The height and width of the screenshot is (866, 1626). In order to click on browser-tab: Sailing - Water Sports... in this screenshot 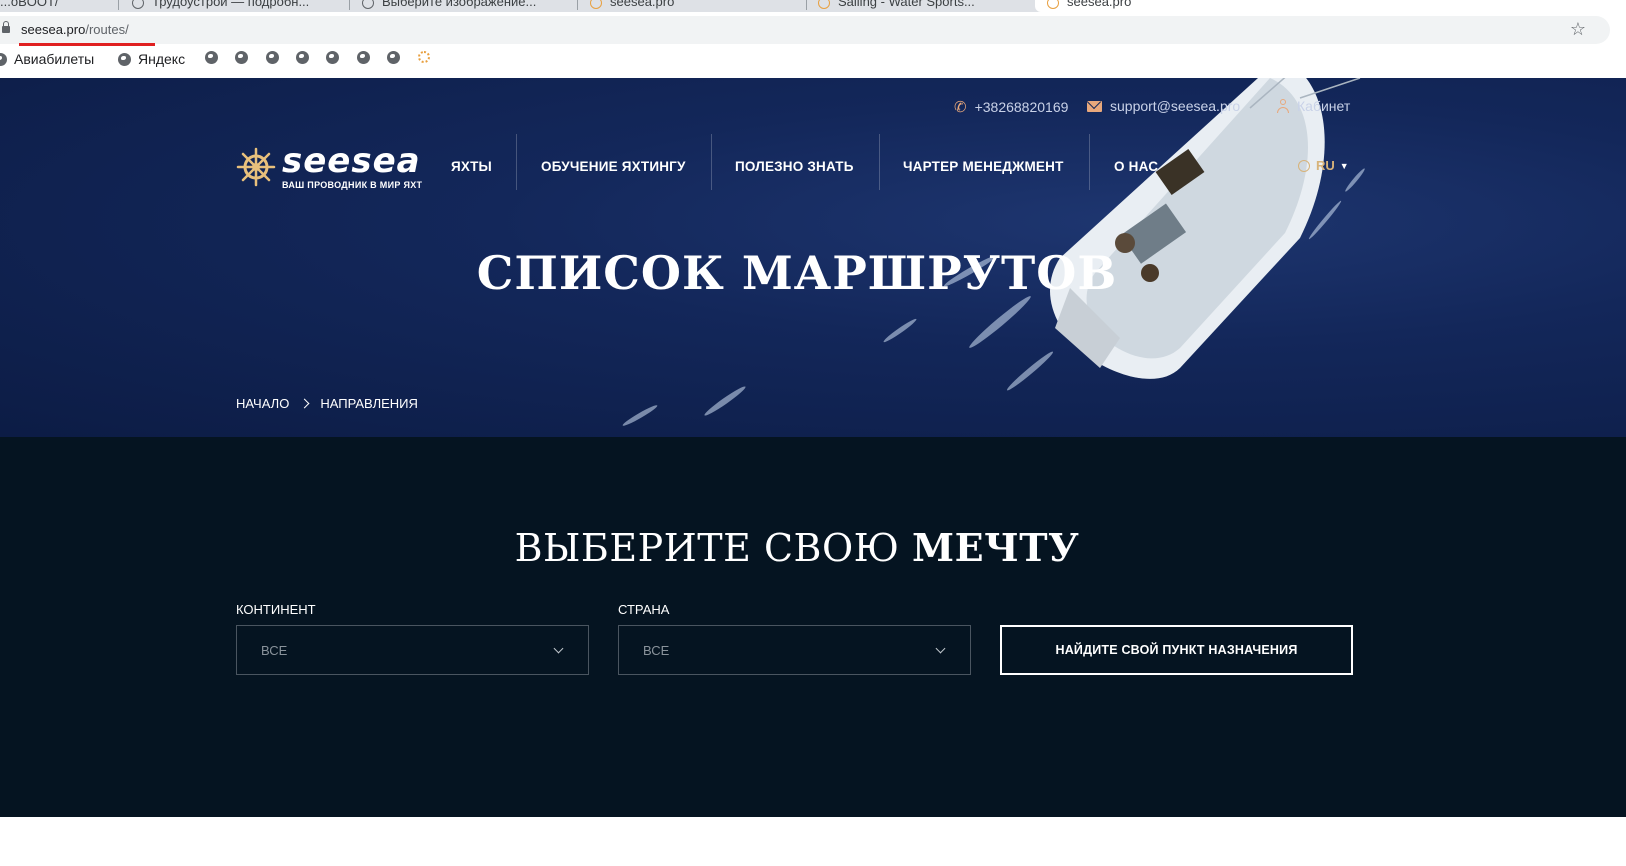, I will do `click(923, 6)`.